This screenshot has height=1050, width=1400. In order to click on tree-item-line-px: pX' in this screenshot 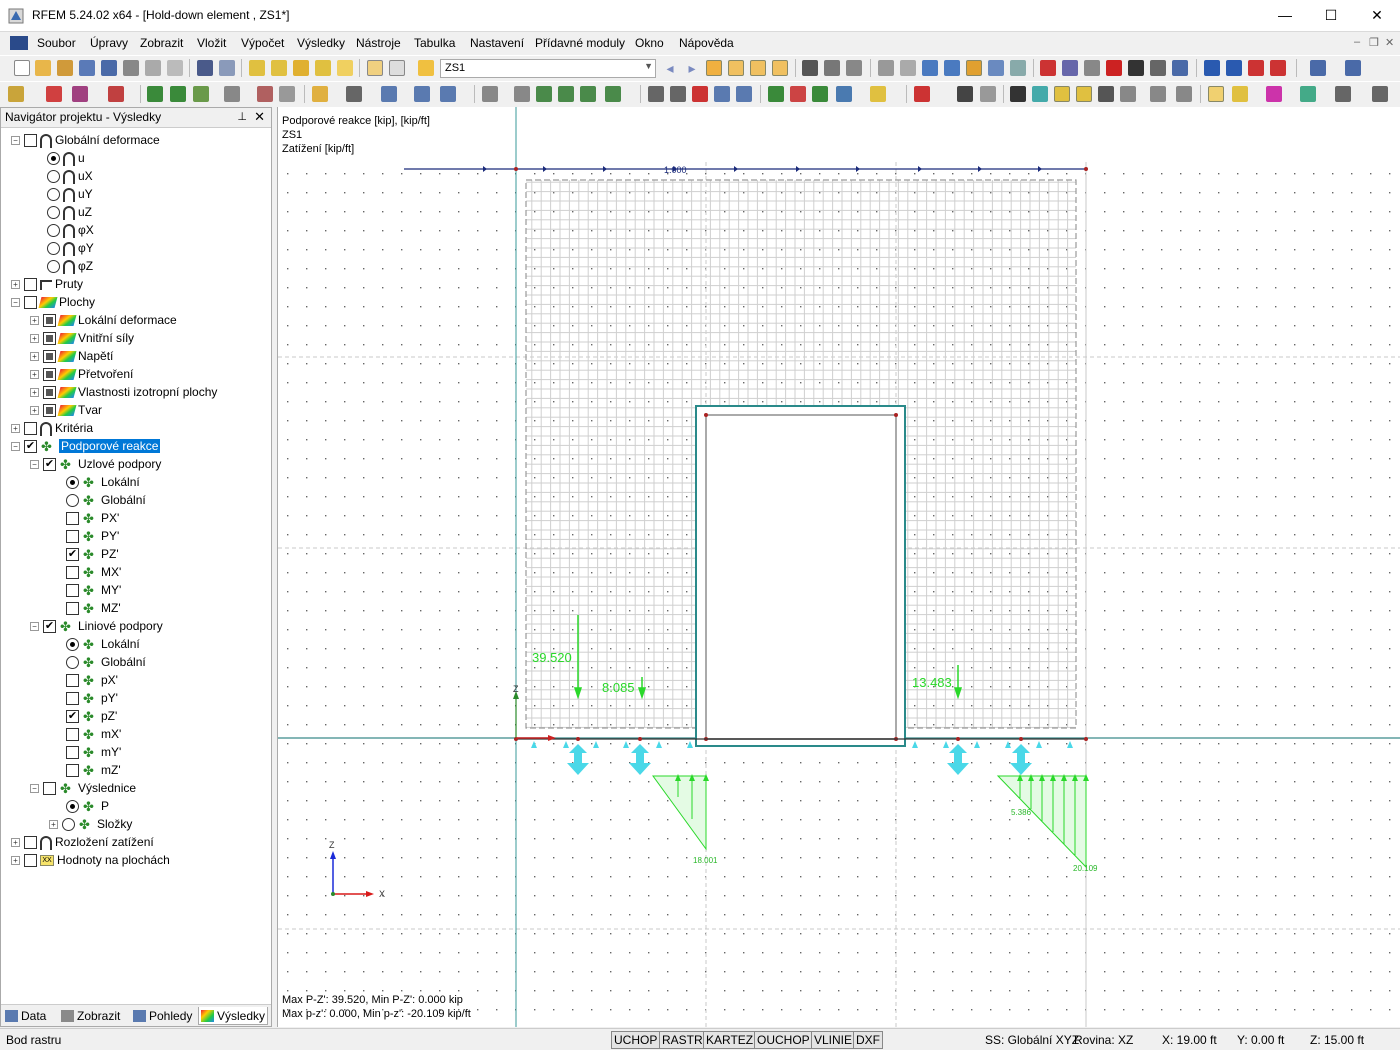, I will do `click(92, 680)`.